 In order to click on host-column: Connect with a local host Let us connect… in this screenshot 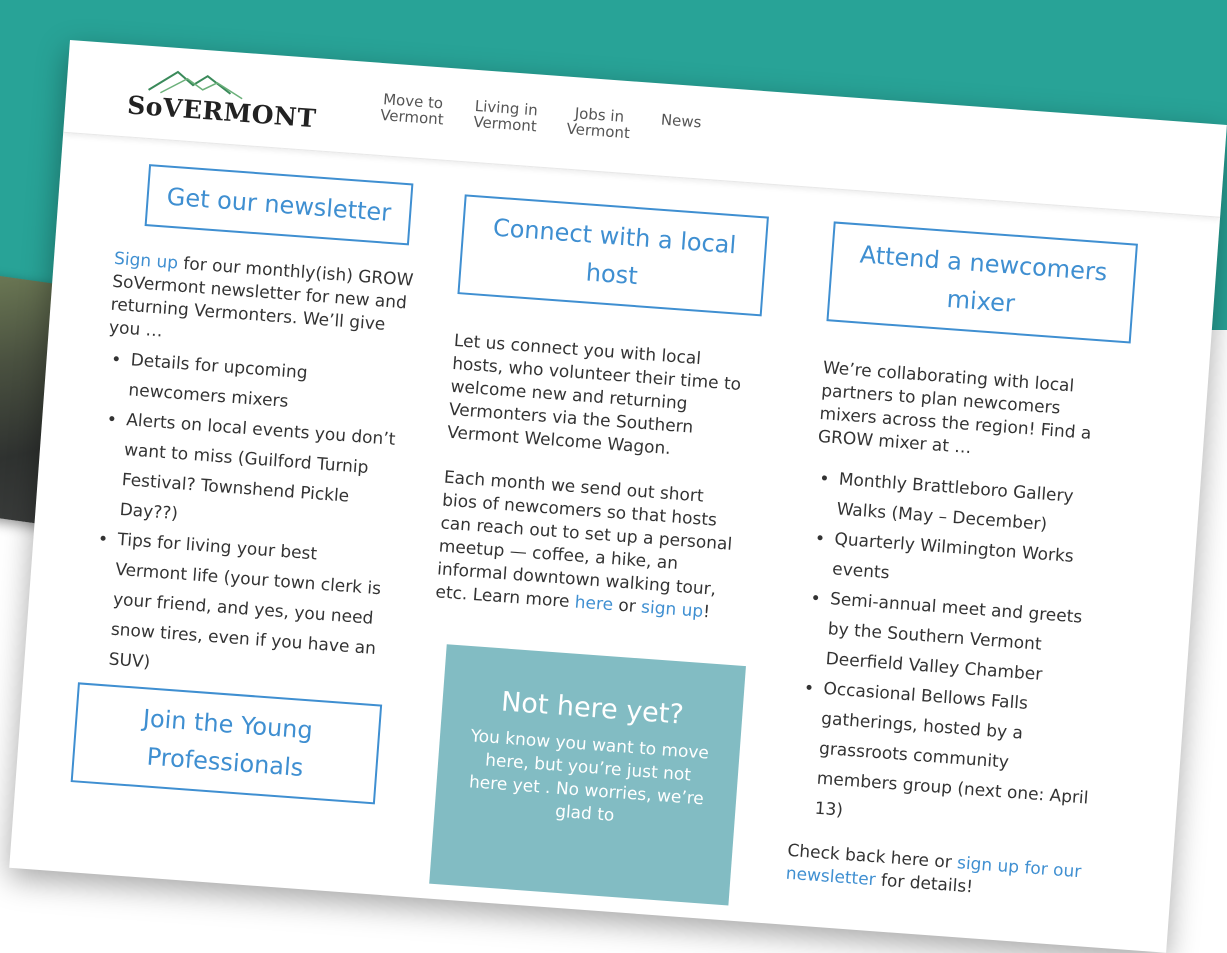, I will do `click(602, 410)`.